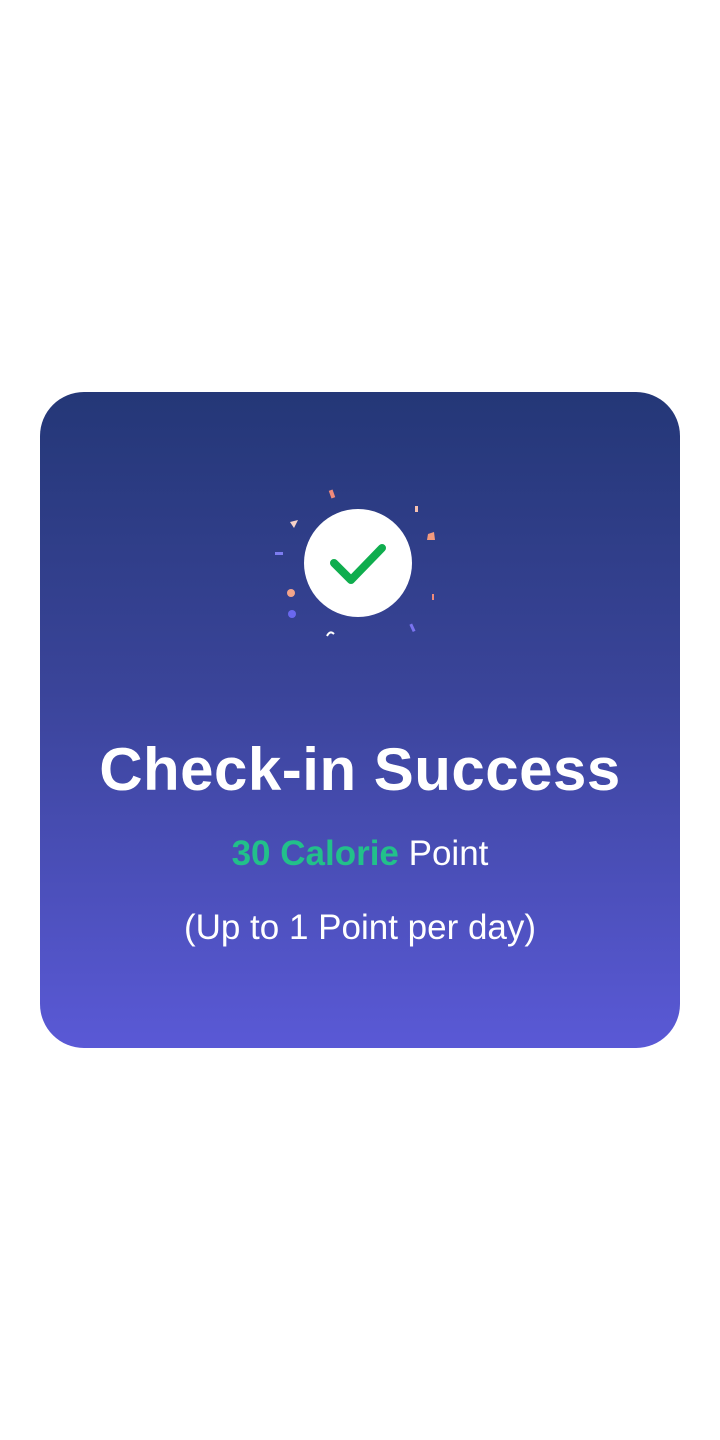  I want to click on points-label: Point, so click(448, 853).